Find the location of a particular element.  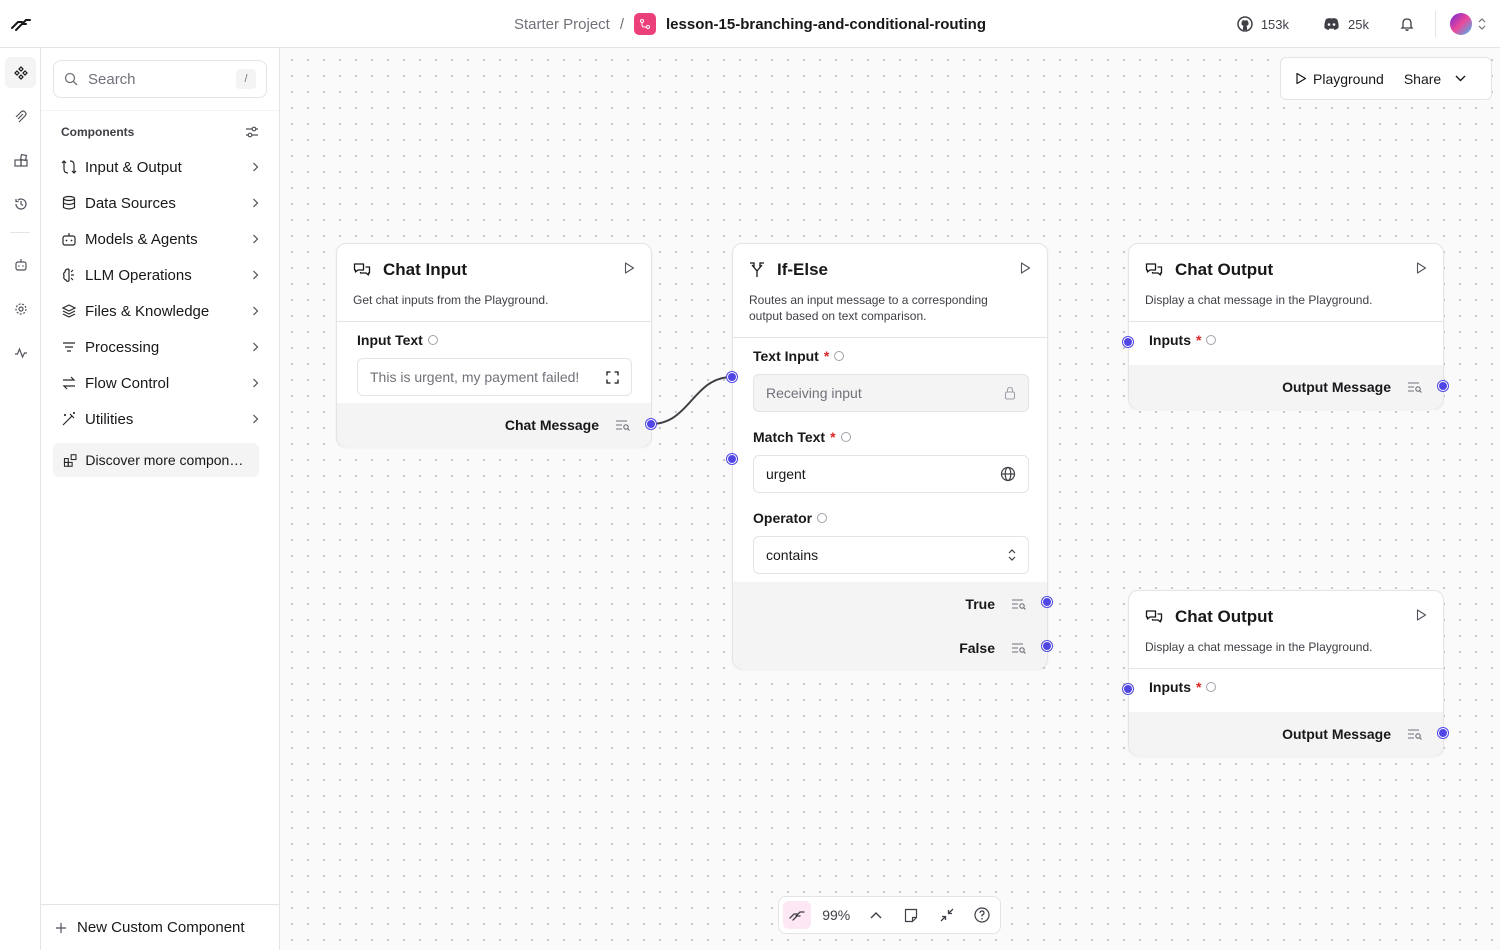

auto-layout-button is located at coordinates (797, 915).